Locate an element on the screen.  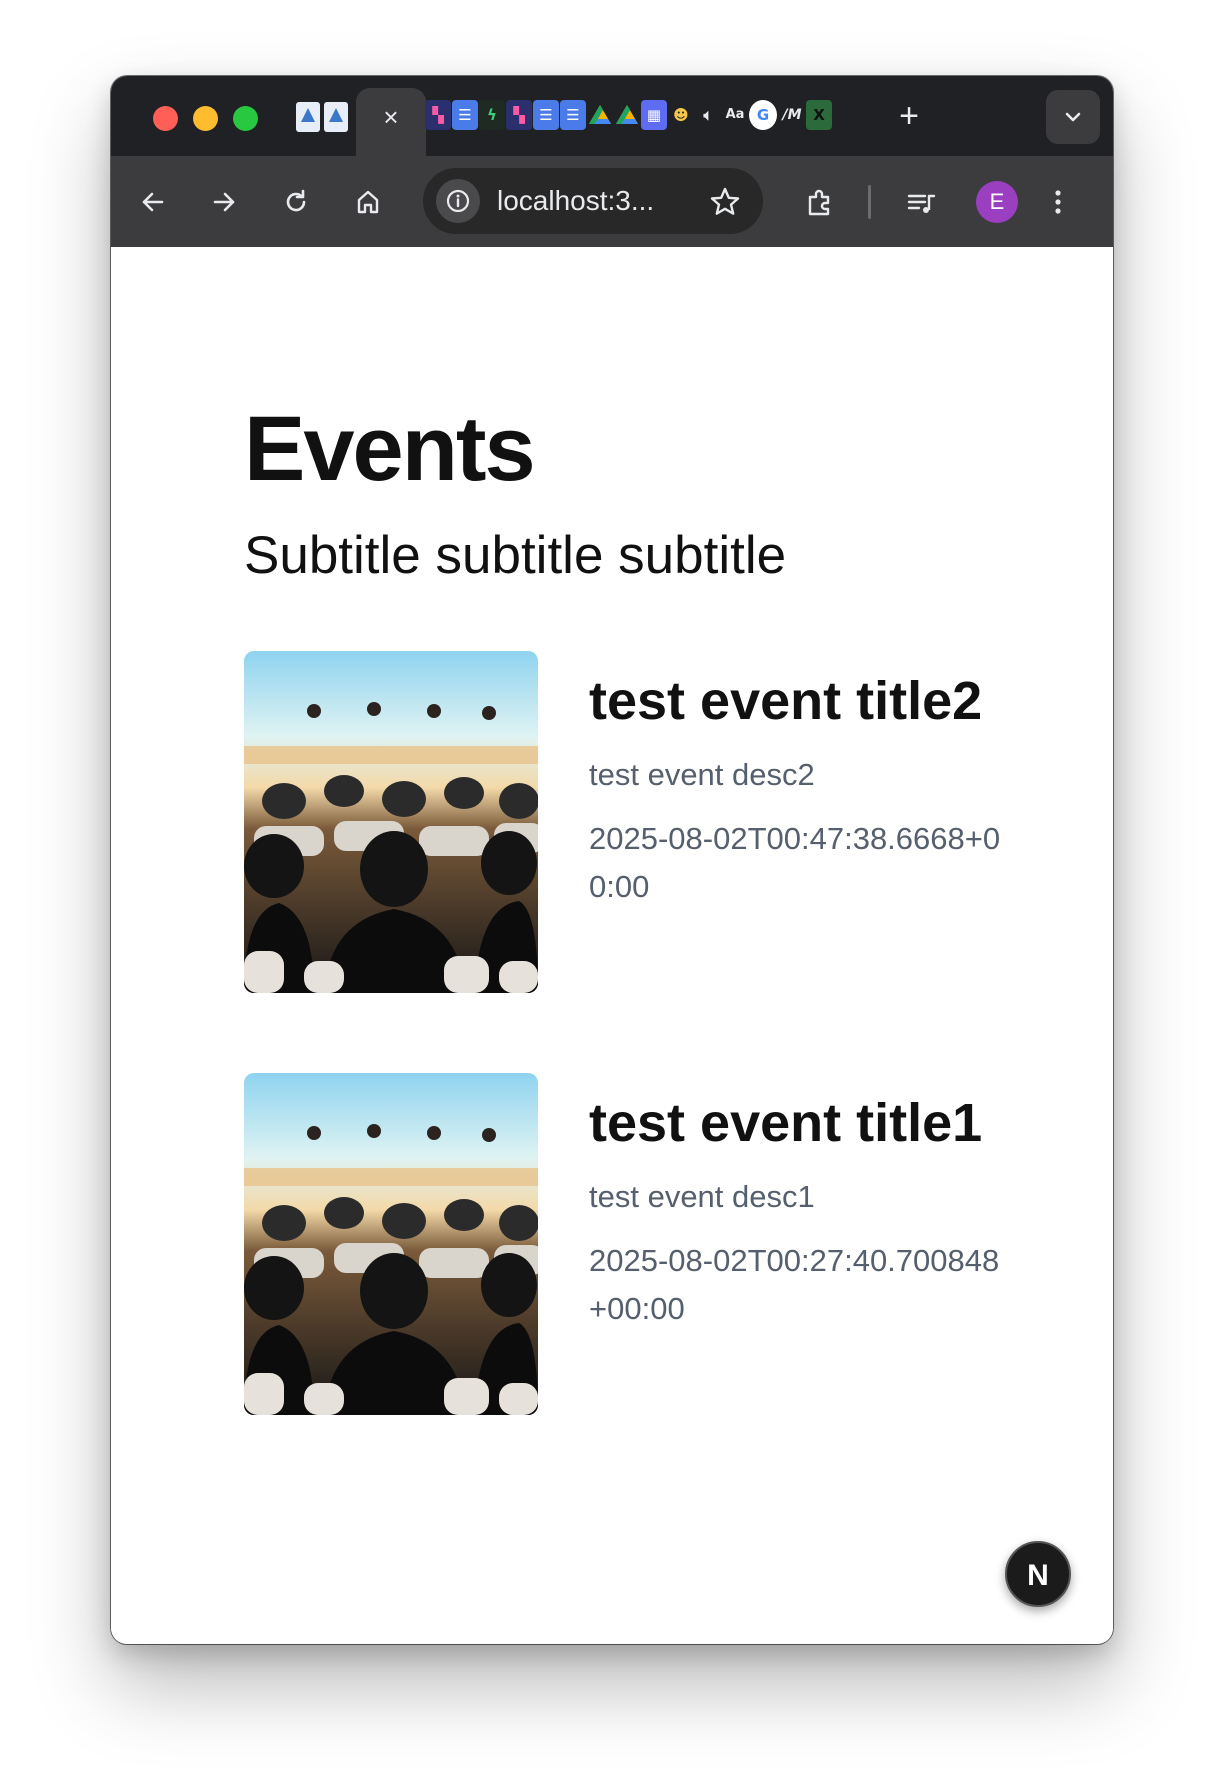
tab-favicon-icon: /M is located at coordinates (792, 115).